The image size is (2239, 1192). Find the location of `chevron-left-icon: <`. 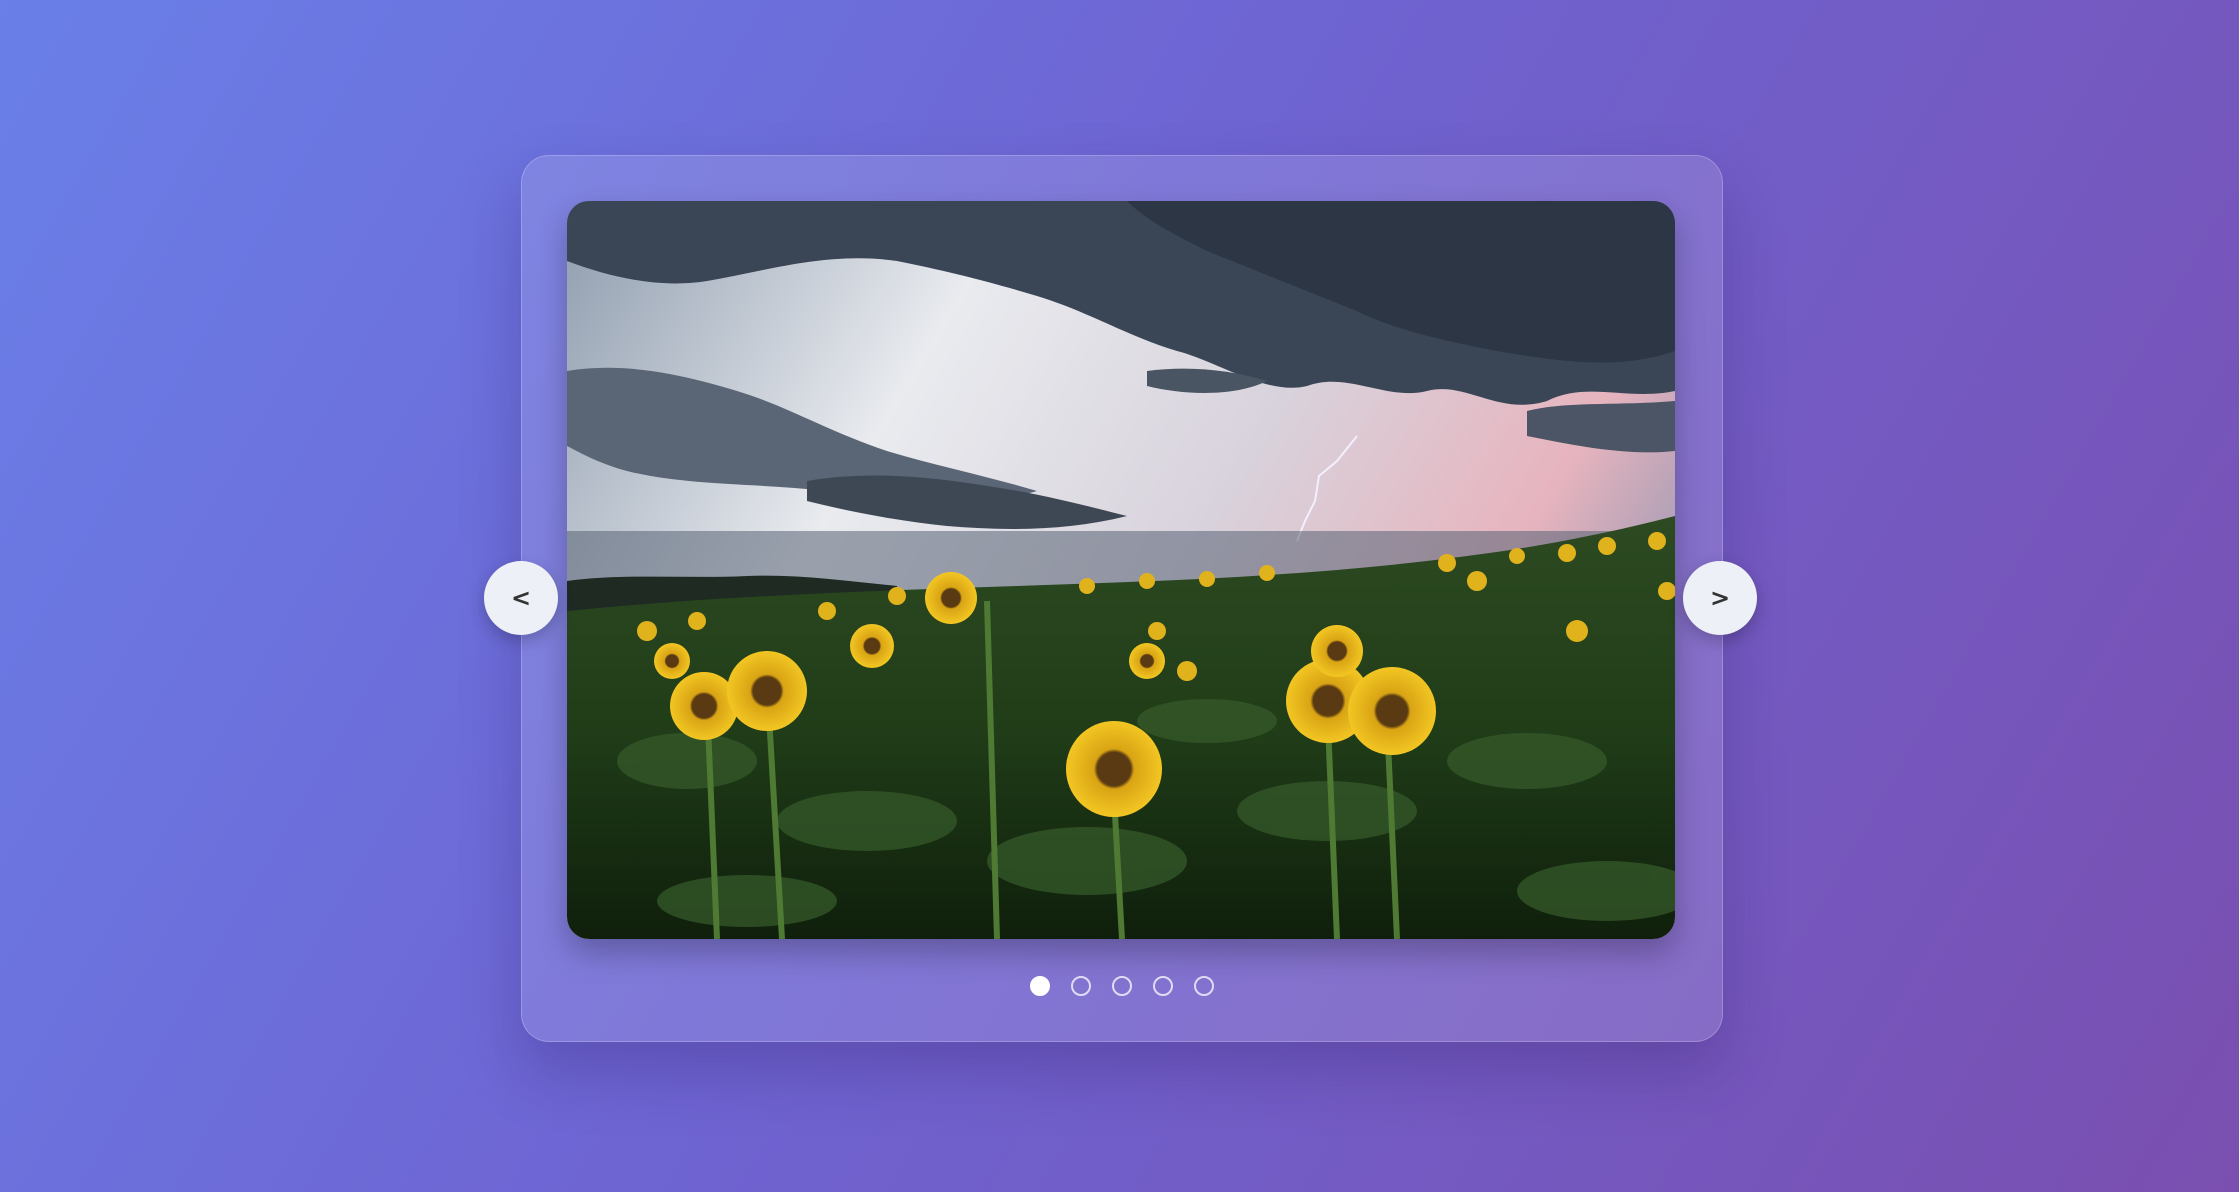

chevron-left-icon: < is located at coordinates (521, 598).